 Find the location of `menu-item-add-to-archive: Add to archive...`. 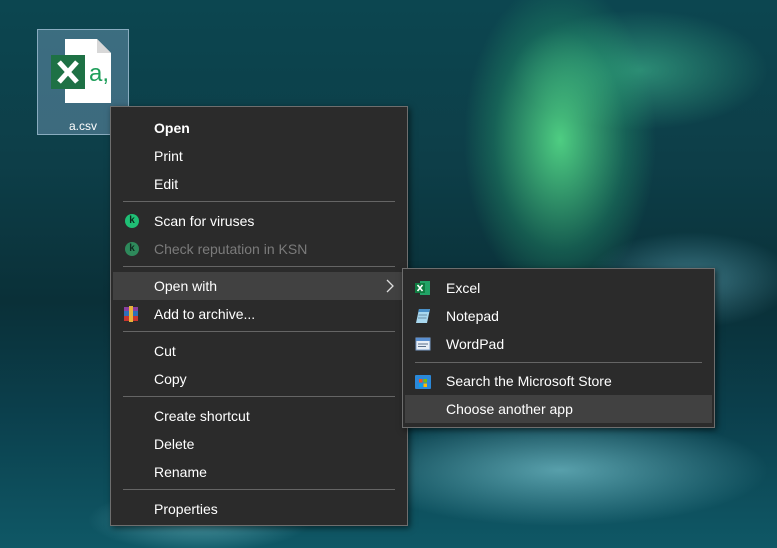

menu-item-add-to-archive: Add to archive... is located at coordinates (259, 314).